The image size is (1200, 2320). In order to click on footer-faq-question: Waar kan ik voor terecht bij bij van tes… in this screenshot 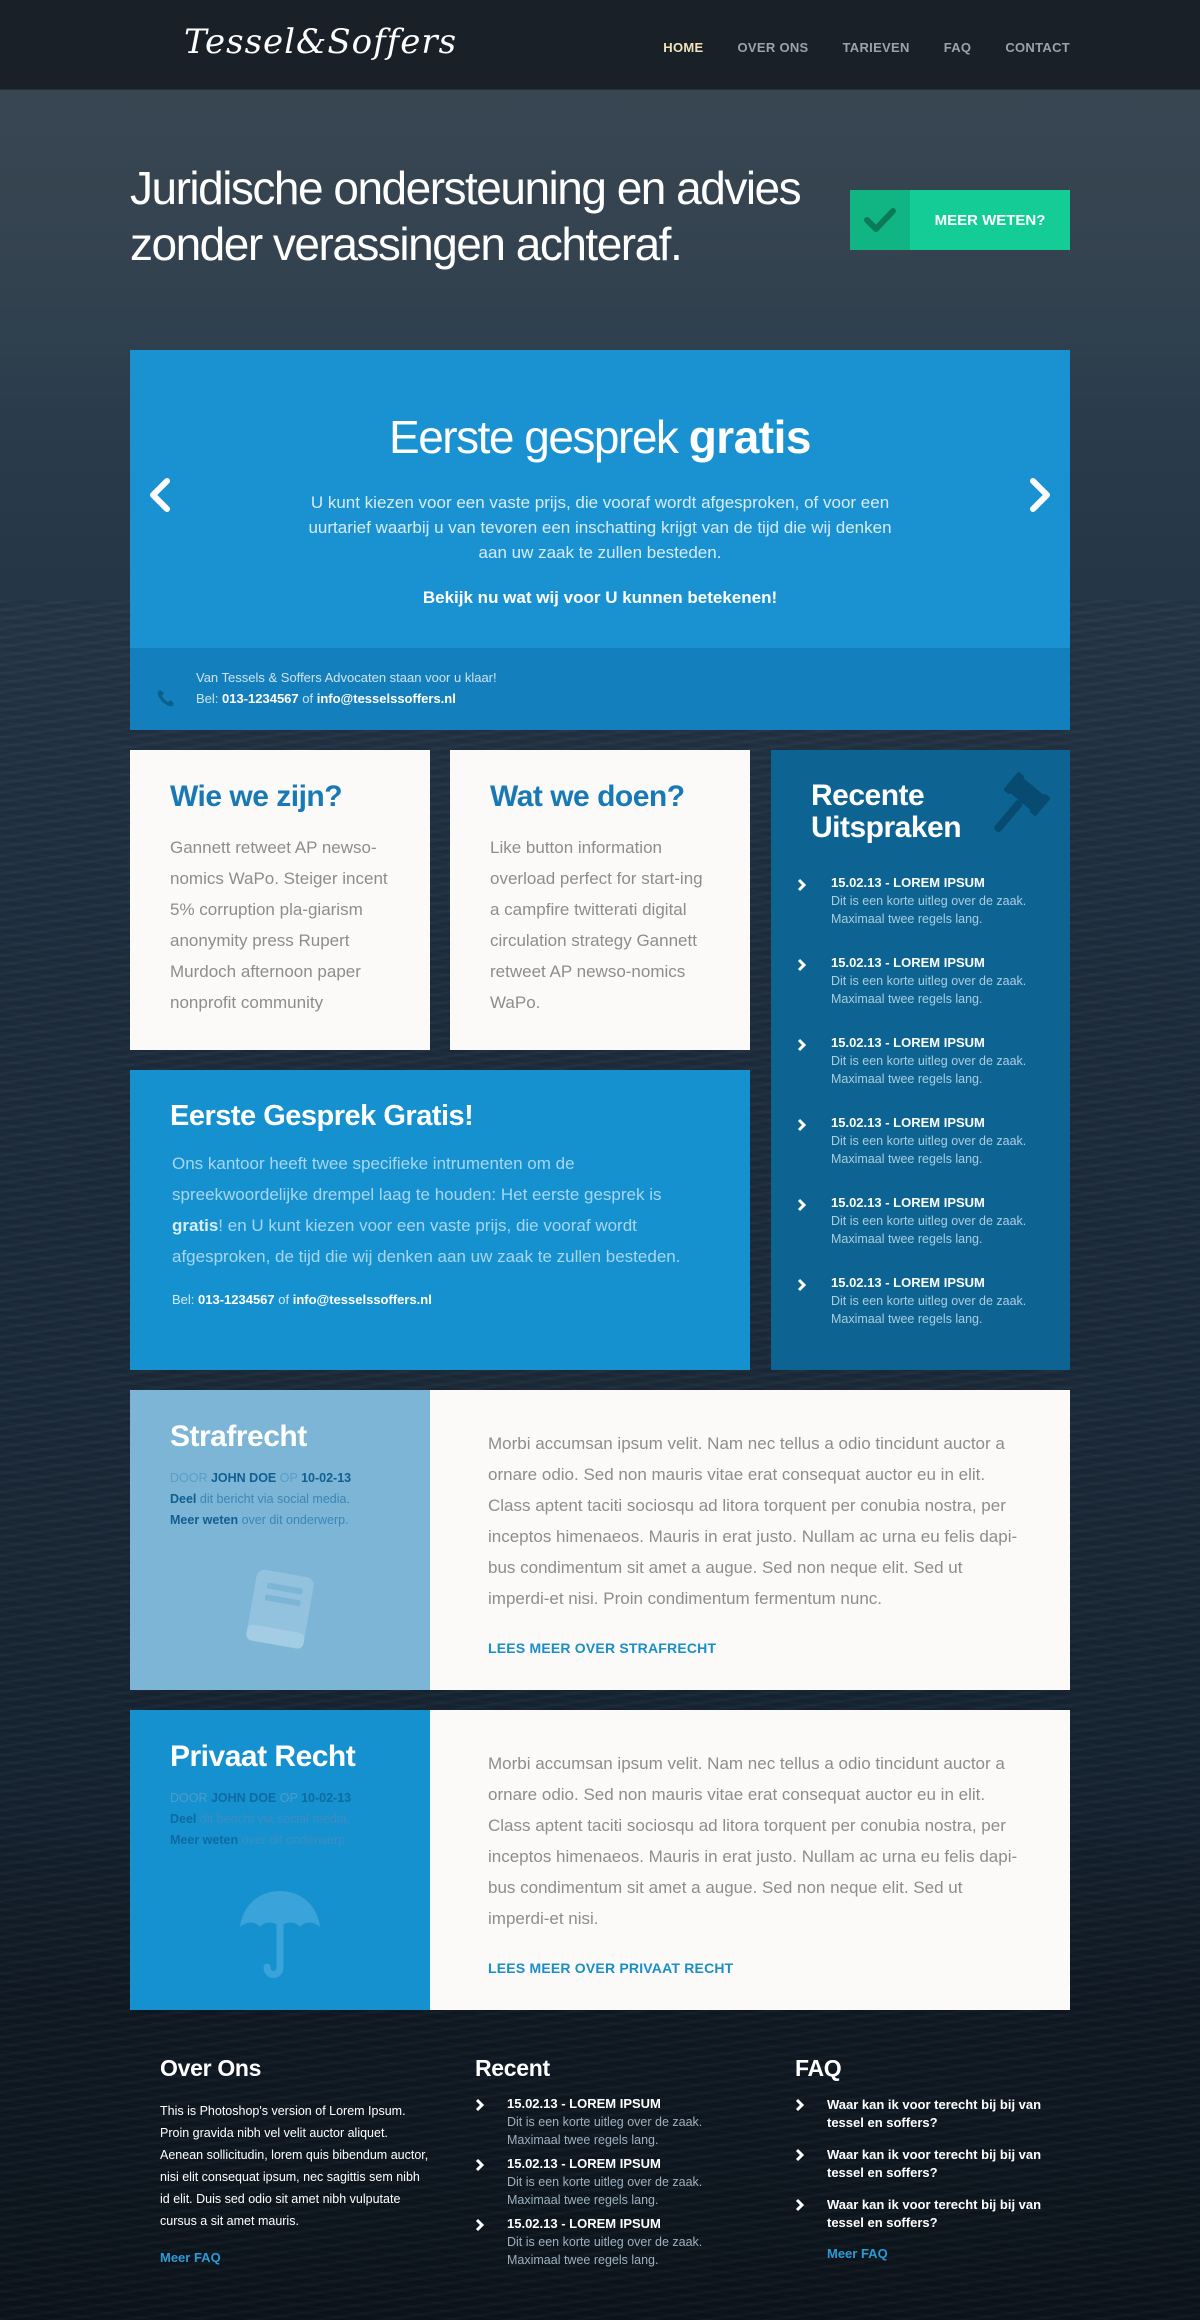, I will do `click(934, 2163)`.